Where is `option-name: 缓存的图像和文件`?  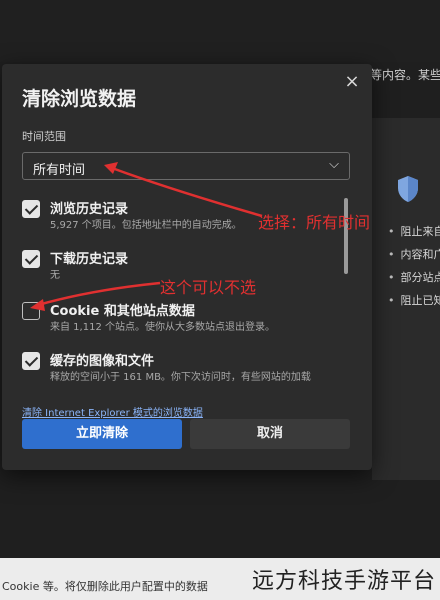
option-name: 缓存的图像和文件 is located at coordinates (102, 361).